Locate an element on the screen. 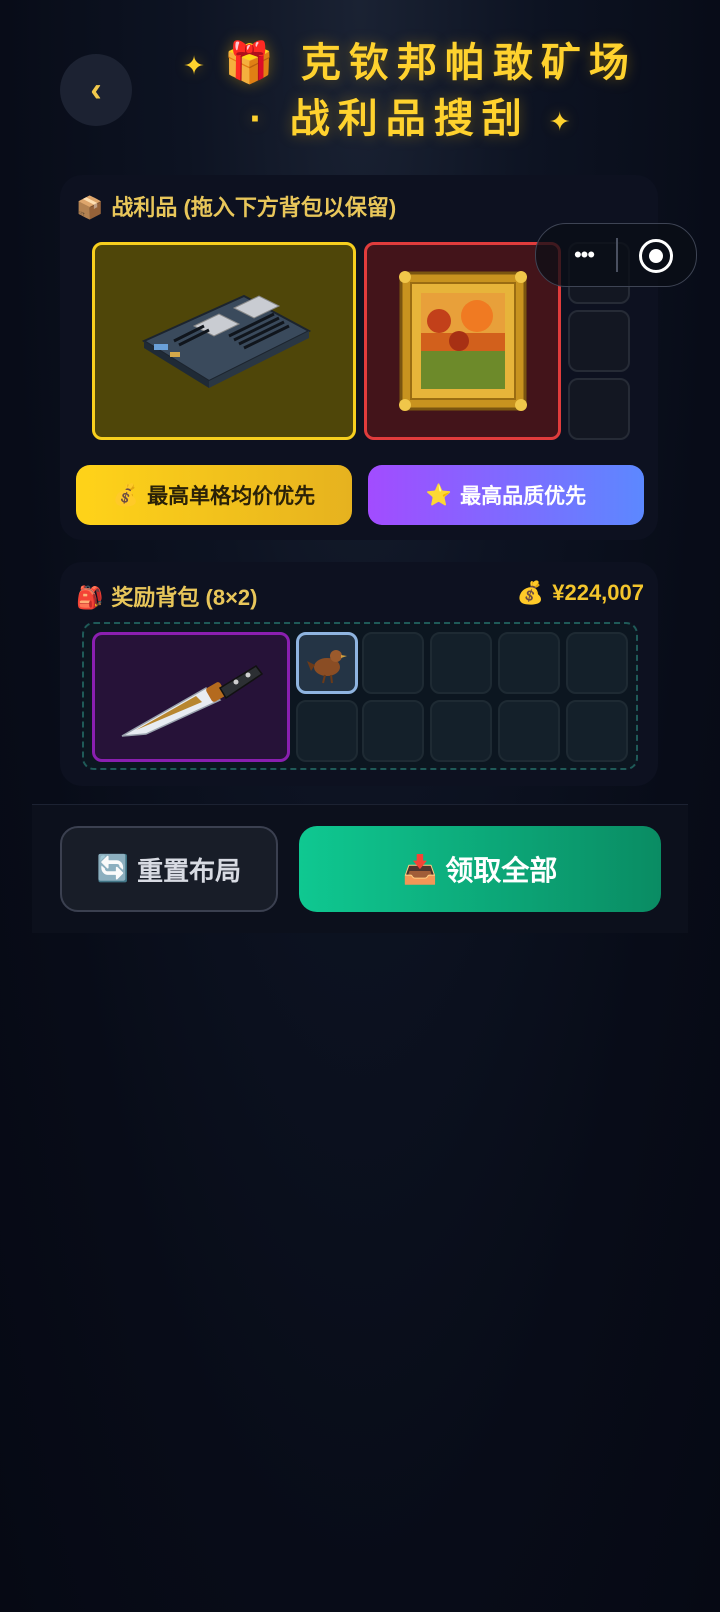  back-button: ‹ is located at coordinates (96, 90).